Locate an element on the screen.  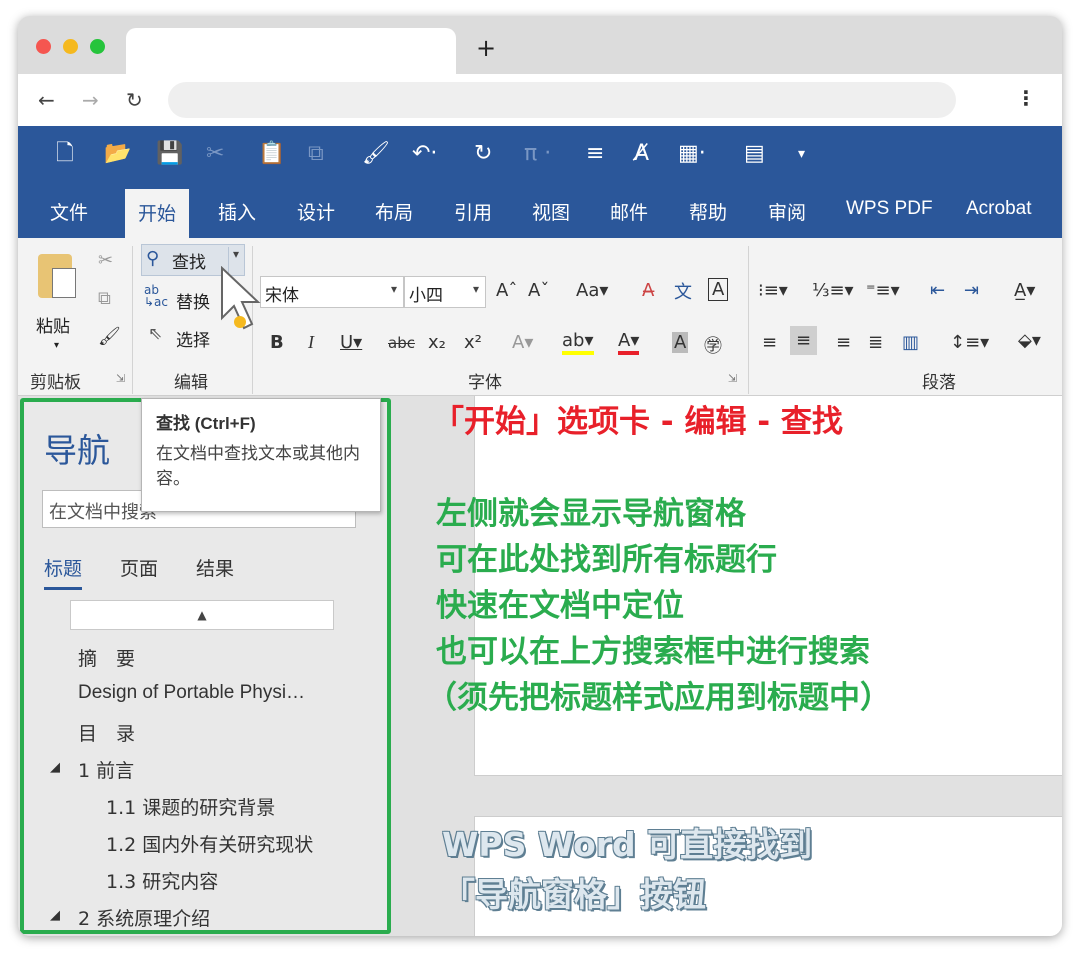
page-icon: ▤ is located at coordinates (754, 154).